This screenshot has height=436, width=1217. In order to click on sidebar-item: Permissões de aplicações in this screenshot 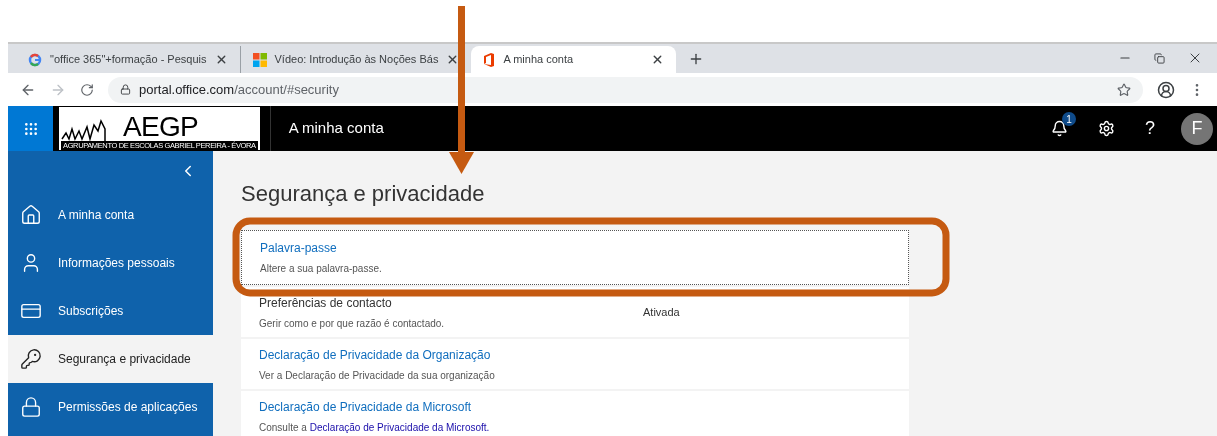, I will do `click(110, 407)`.